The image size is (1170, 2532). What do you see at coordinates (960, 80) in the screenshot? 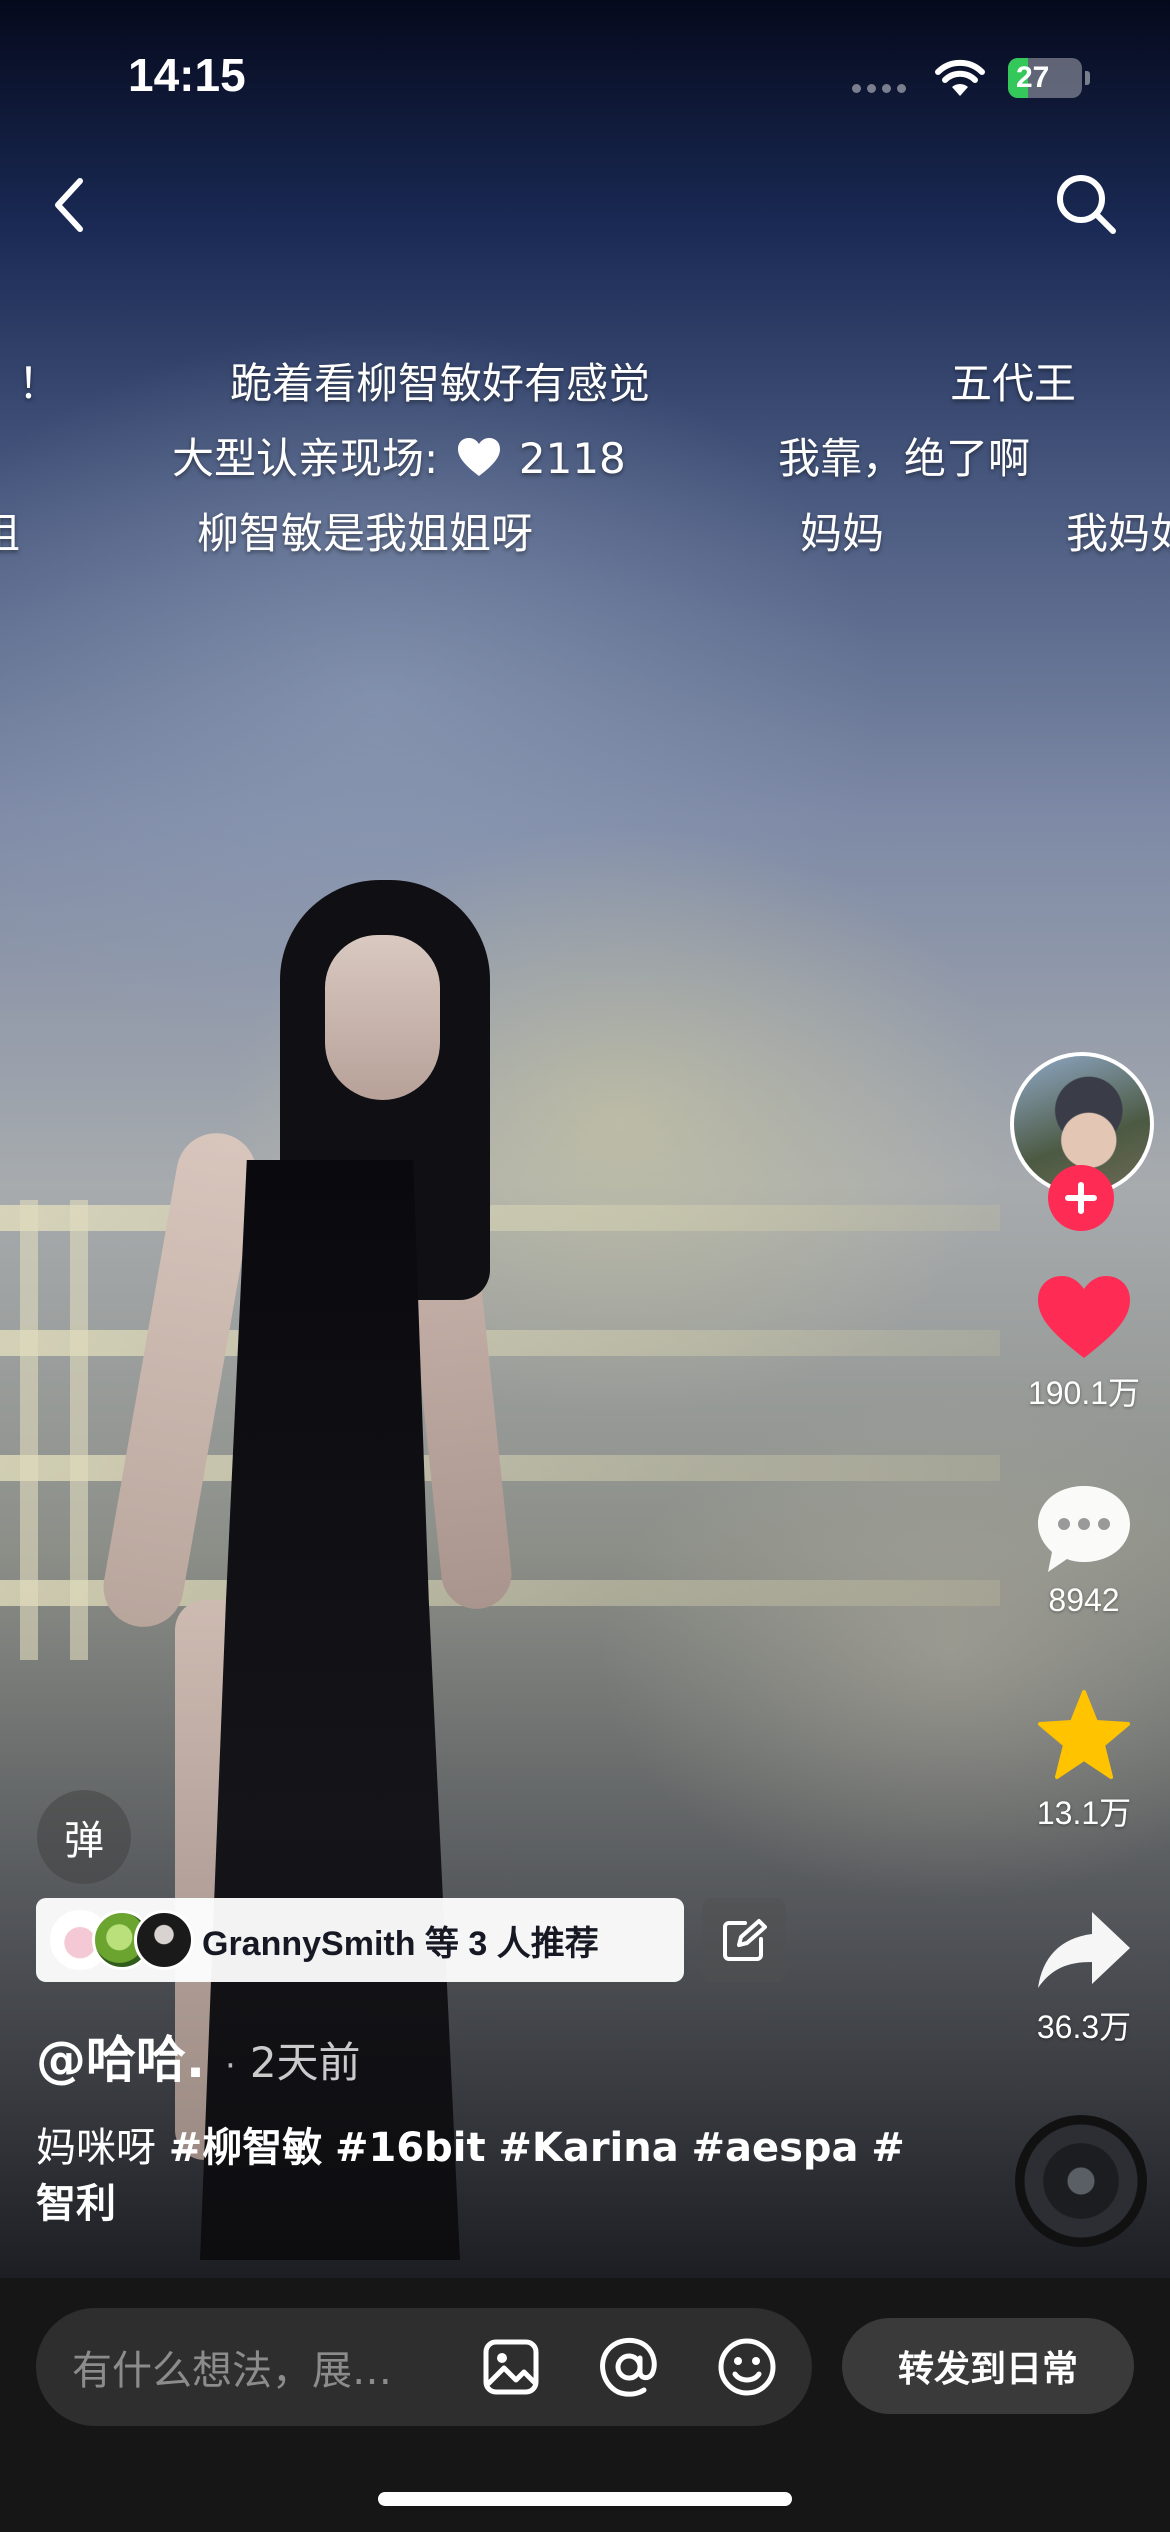
I see `wifi-icon` at bounding box center [960, 80].